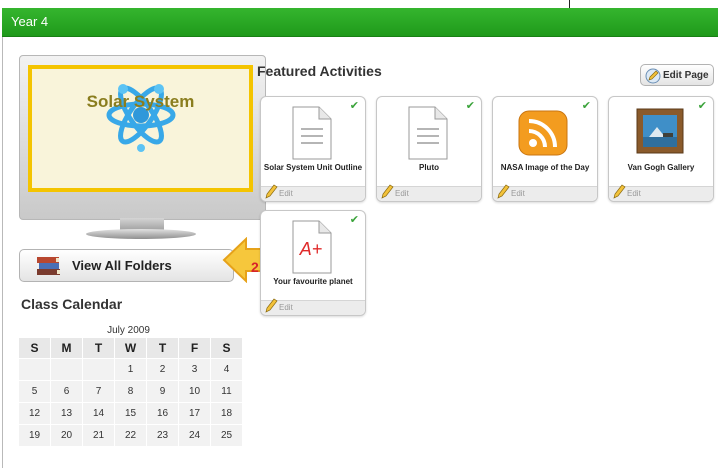  I want to click on calendar-week: 19 20 21 22 23 24 25, so click(131, 436).